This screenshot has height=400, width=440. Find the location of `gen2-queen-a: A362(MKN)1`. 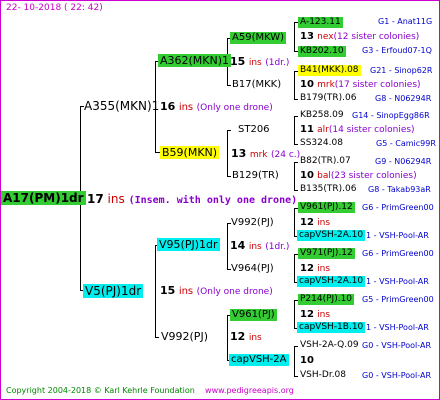

gen2-queen-a: A362(MKN)1 is located at coordinates (195, 60).